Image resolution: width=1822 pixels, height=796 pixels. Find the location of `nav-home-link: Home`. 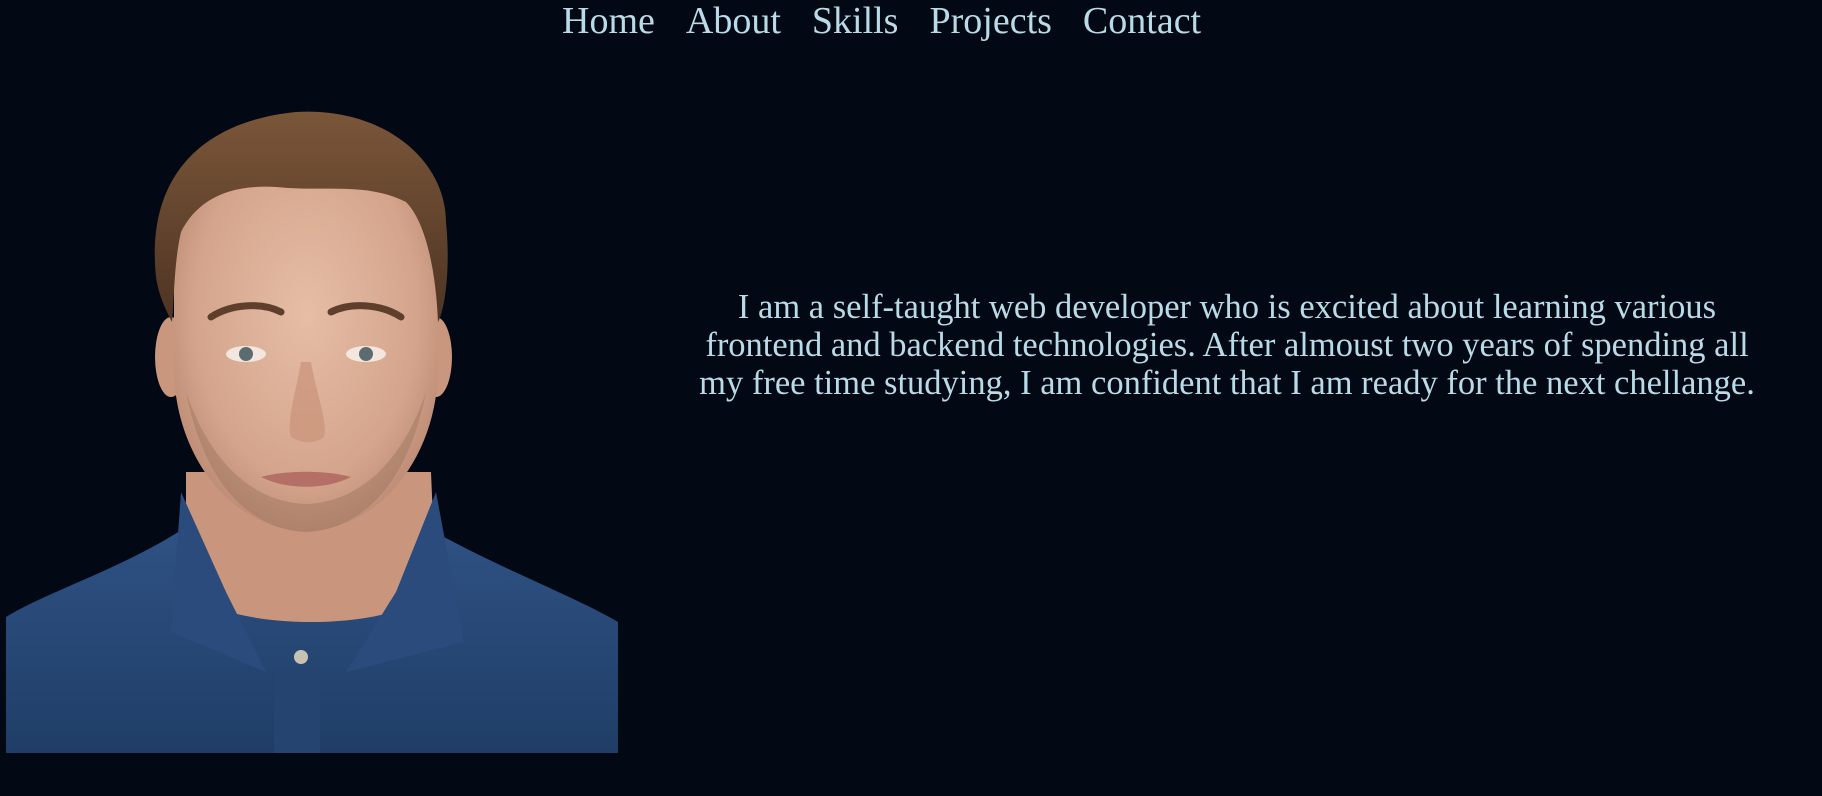

nav-home-link: Home is located at coordinates (608, 21).